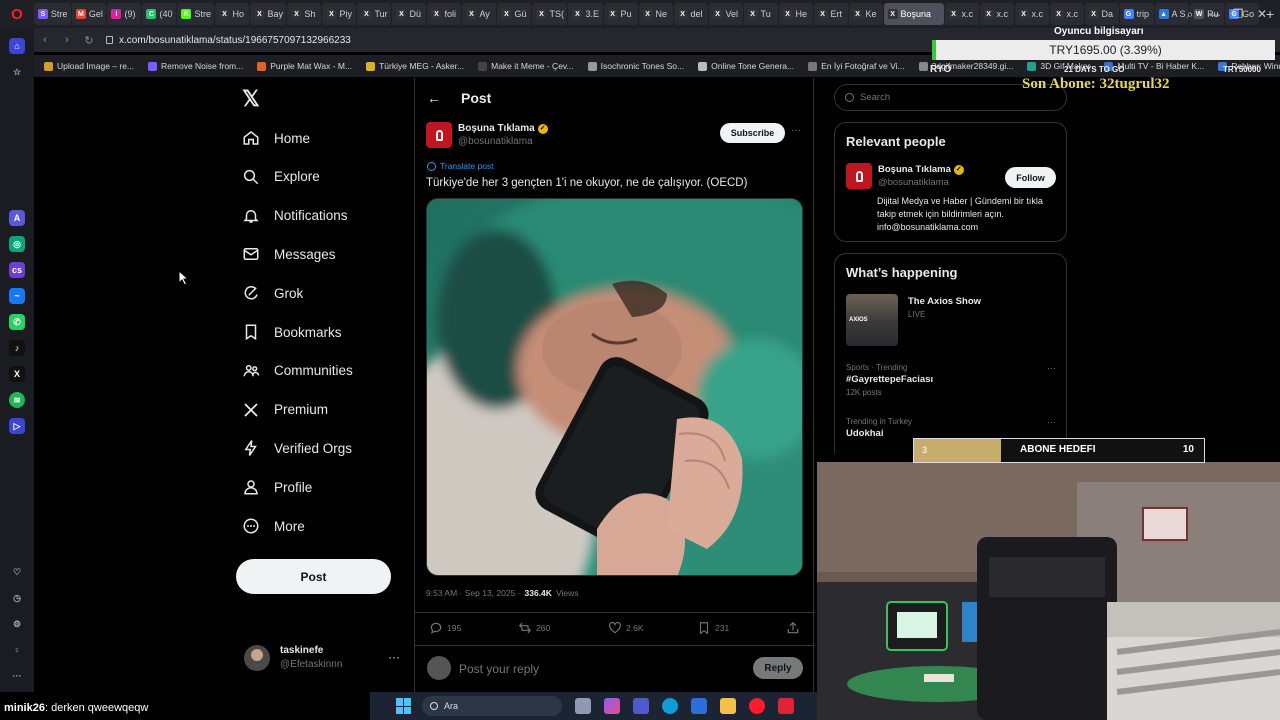 The image size is (1280, 720). I want to click on nav-item-explore: Explore, so click(281, 177).